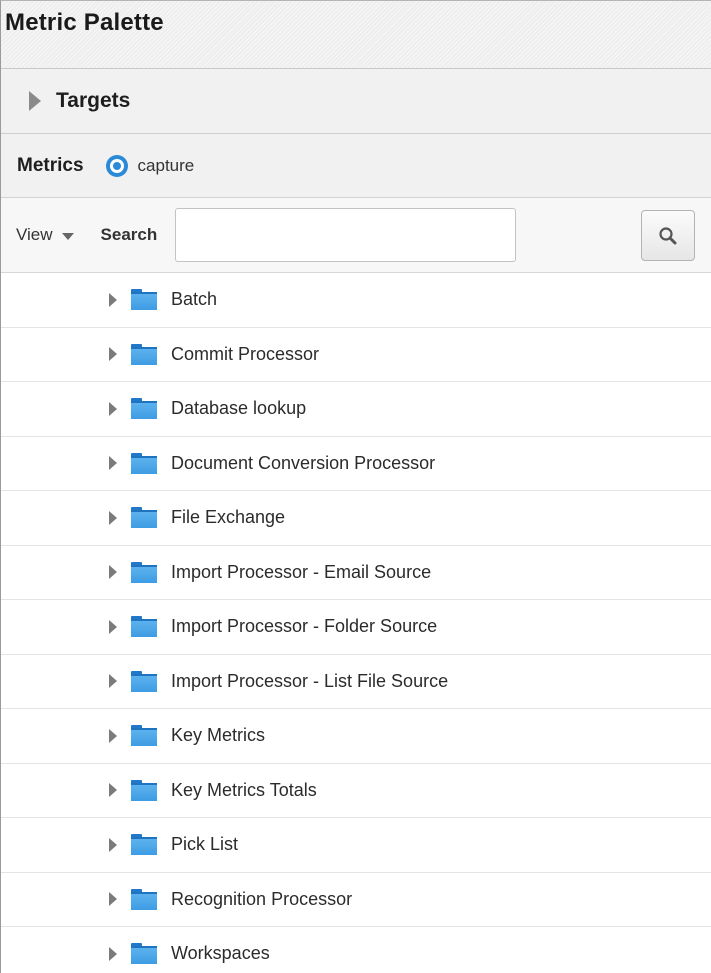 This screenshot has width=711, height=973. What do you see at coordinates (356, 518) in the screenshot?
I see `tree-item: File Exchange` at bounding box center [356, 518].